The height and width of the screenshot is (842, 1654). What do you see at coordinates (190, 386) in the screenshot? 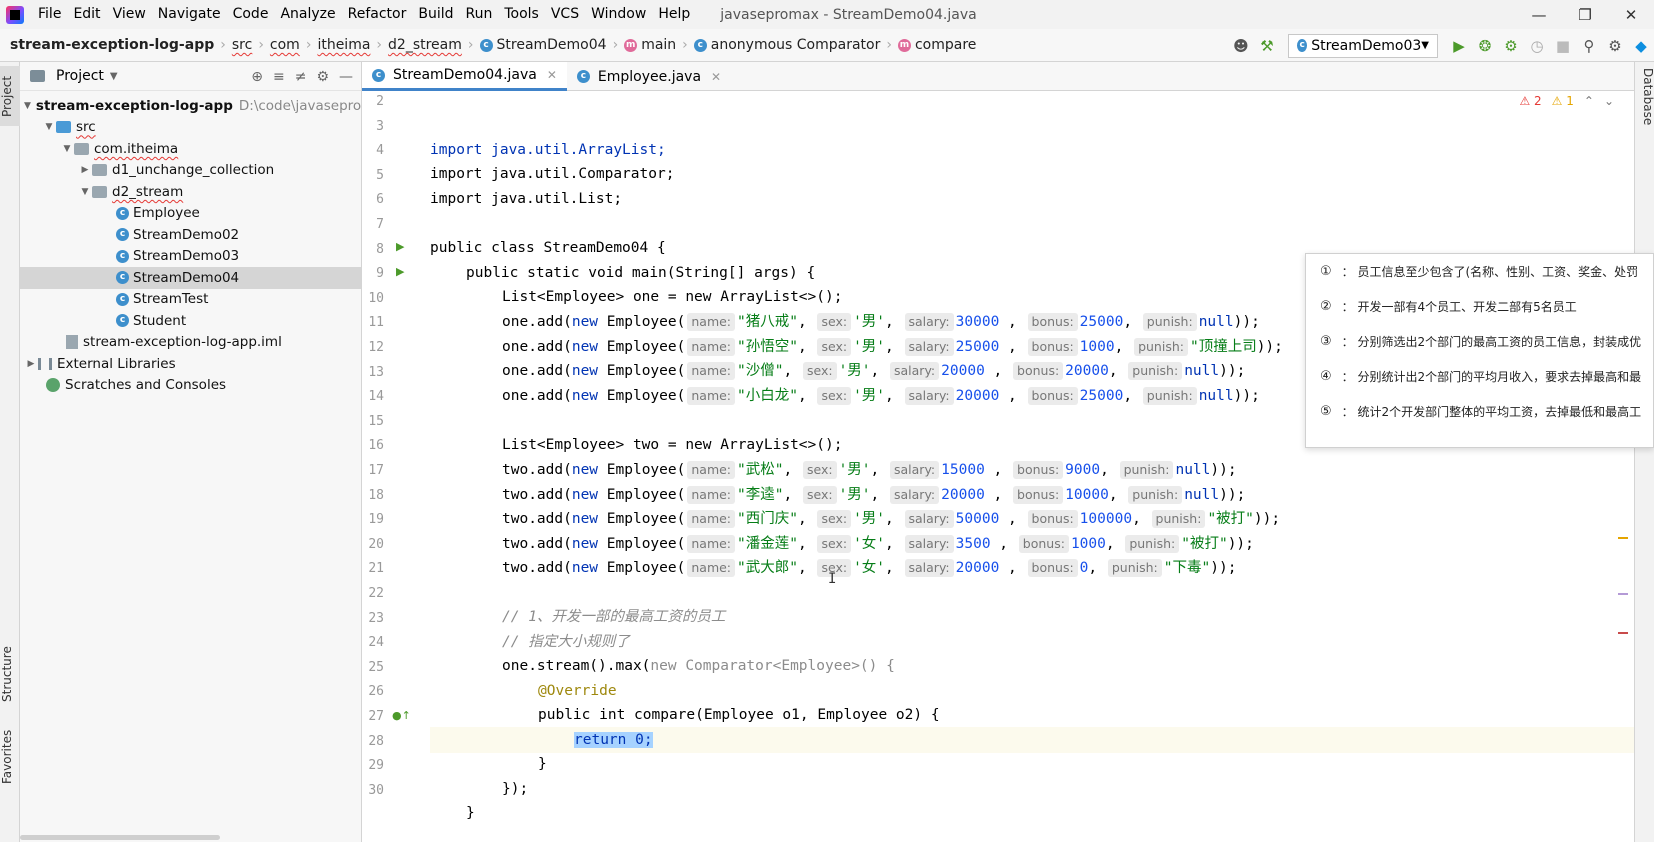
I see `tree-item-scratches: Scratches and Consoles` at bounding box center [190, 386].